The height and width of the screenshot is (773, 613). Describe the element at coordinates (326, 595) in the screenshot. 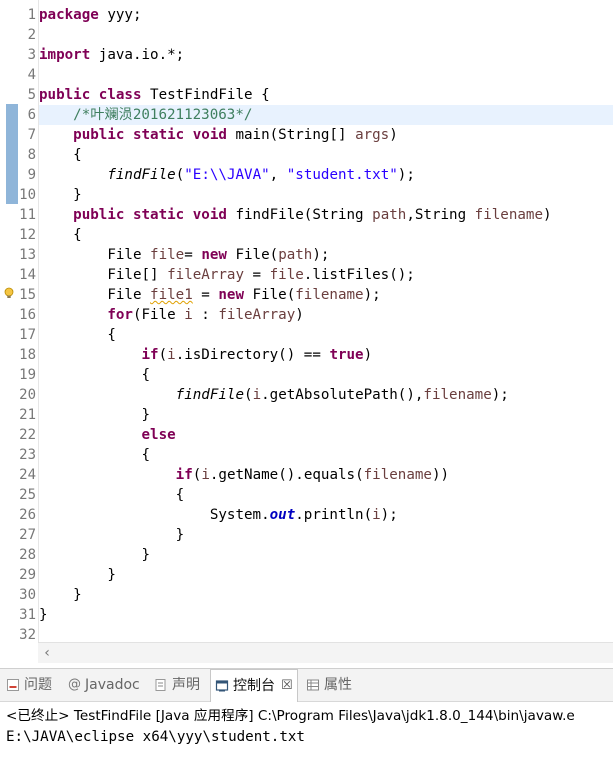

I see `code-line-30: }` at that location.